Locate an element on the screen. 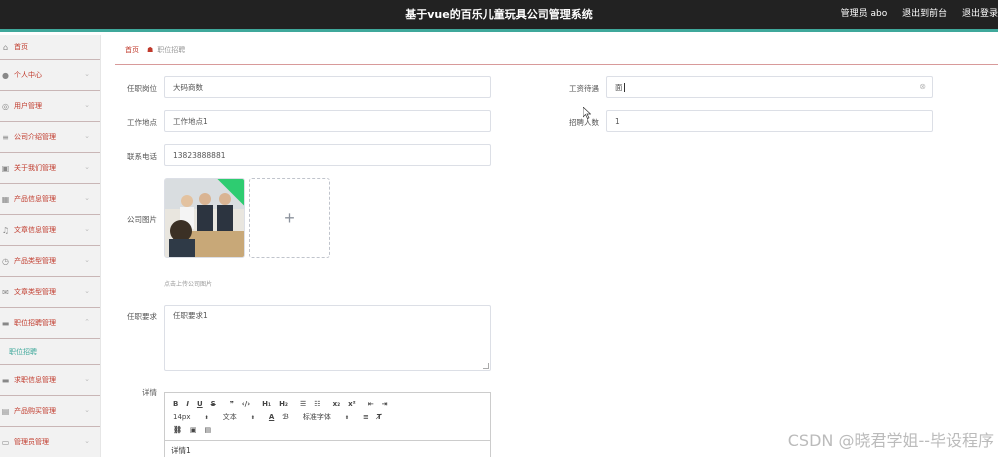 Image resolution: width=998 pixels, height=457 pixels. quote-icon: ❞ is located at coordinates (232, 404).